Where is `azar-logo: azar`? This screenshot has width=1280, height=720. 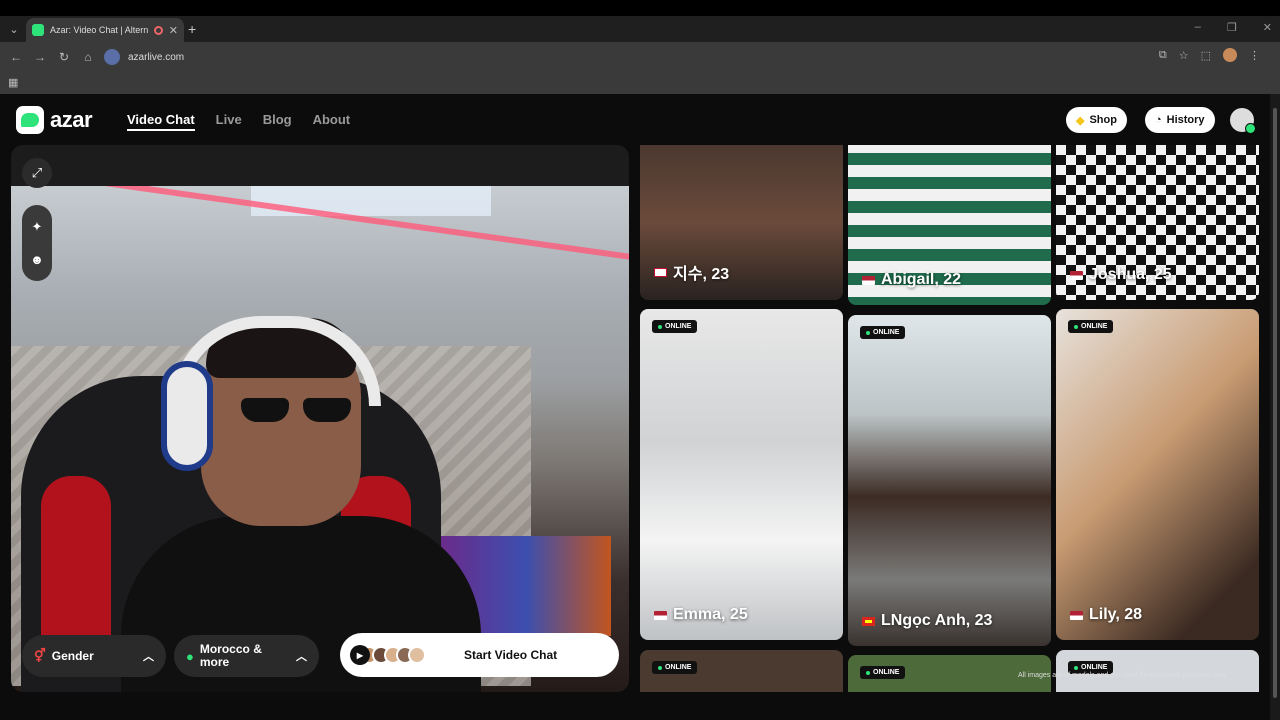 azar-logo: azar is located at coordinates (54, 120).